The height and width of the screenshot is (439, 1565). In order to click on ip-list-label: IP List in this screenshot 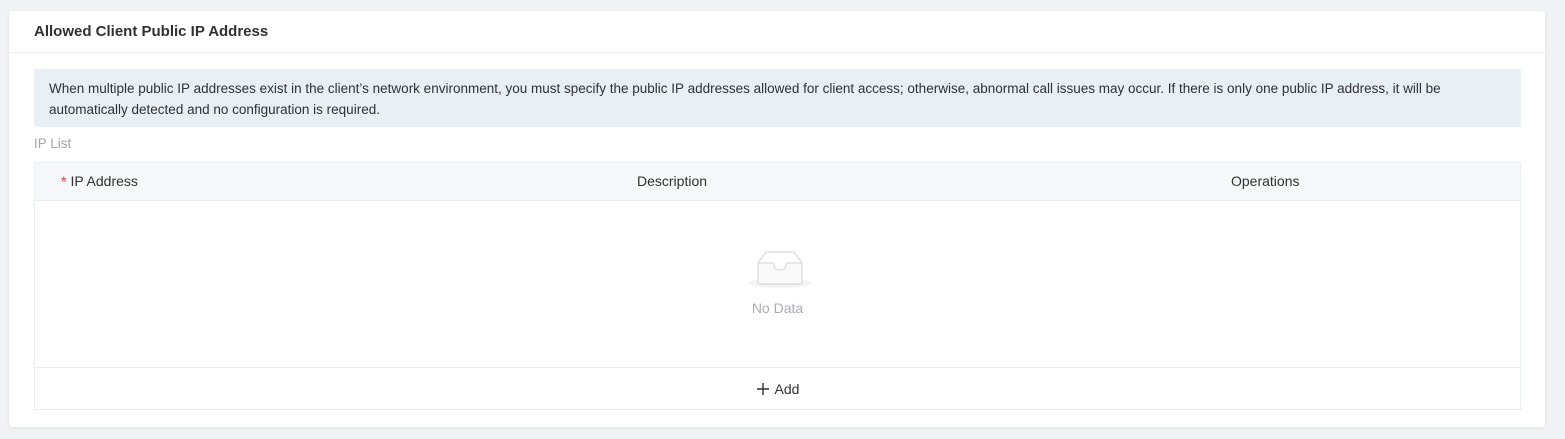, I will do `click(53, 143)`.